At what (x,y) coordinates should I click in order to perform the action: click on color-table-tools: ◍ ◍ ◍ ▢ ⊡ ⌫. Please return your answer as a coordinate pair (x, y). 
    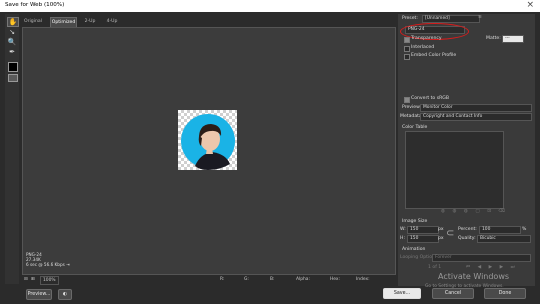
    Looking at the image, I should click on (474, 211).